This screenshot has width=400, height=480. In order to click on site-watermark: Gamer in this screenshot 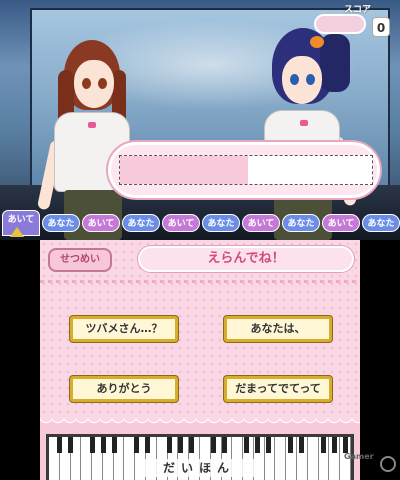, I will do `click(371, 465)`.